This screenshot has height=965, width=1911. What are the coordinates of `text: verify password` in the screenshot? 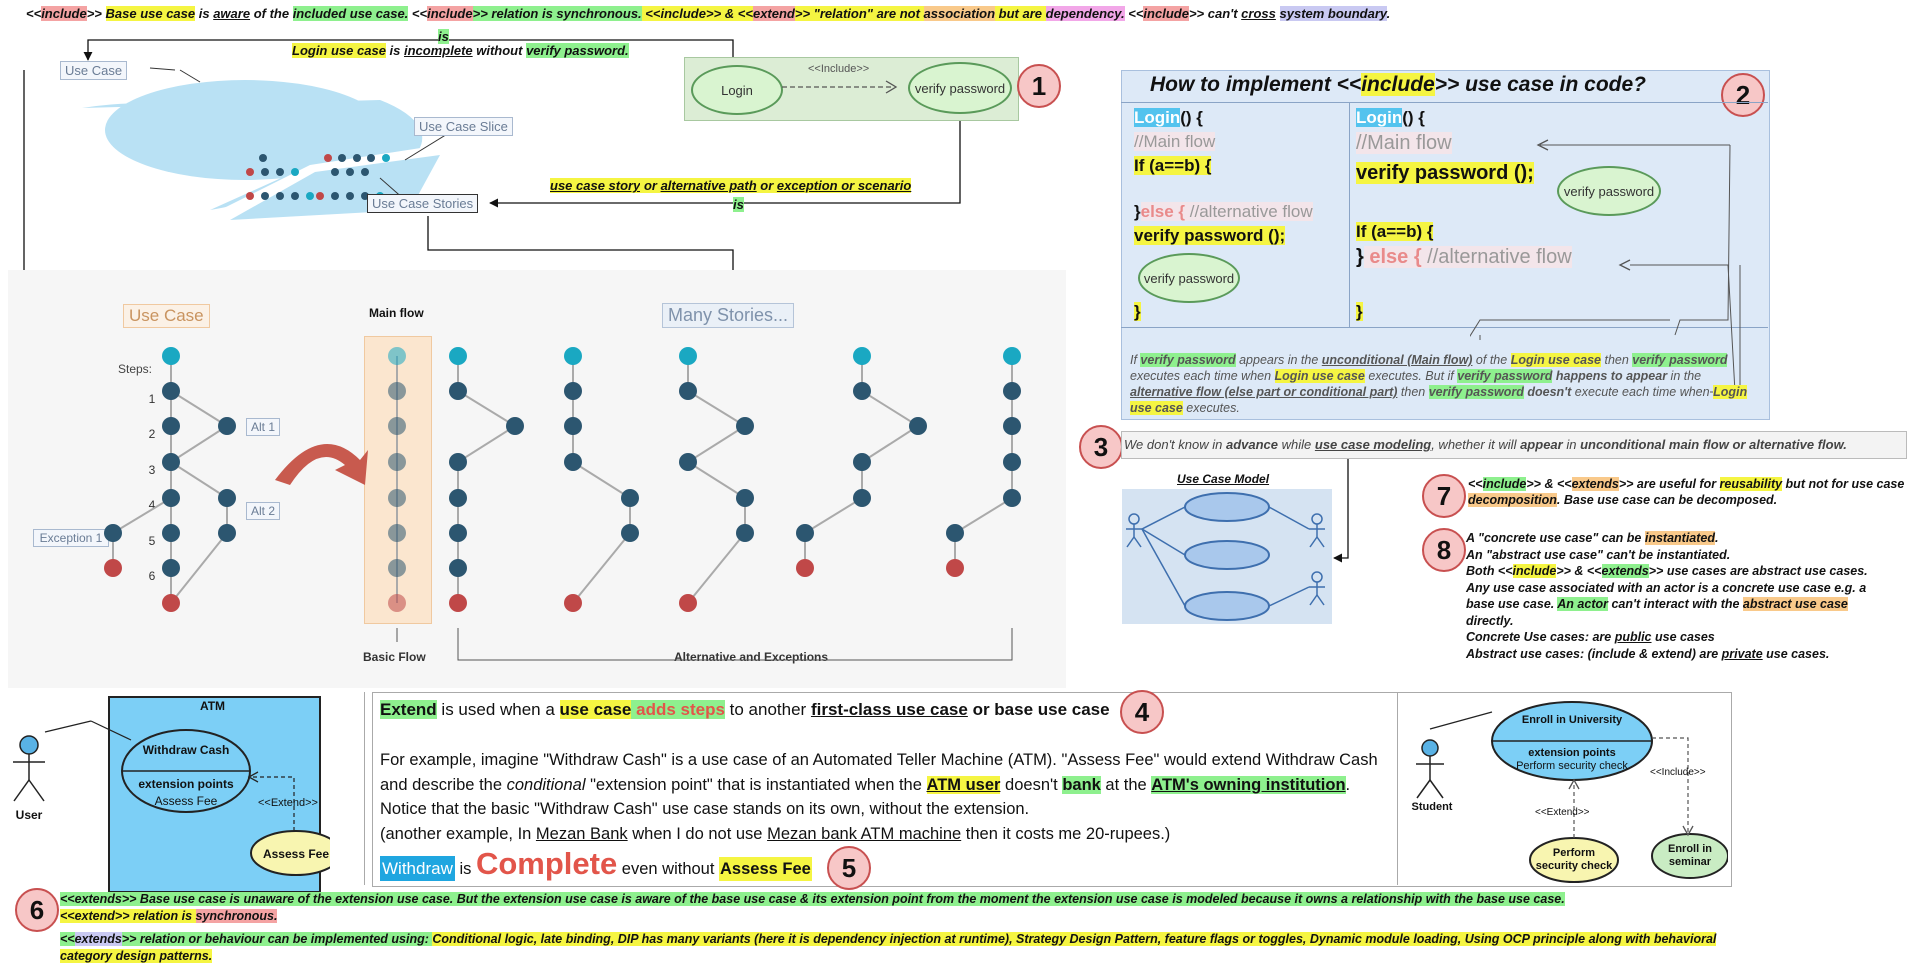 It's located at (1680, 360).